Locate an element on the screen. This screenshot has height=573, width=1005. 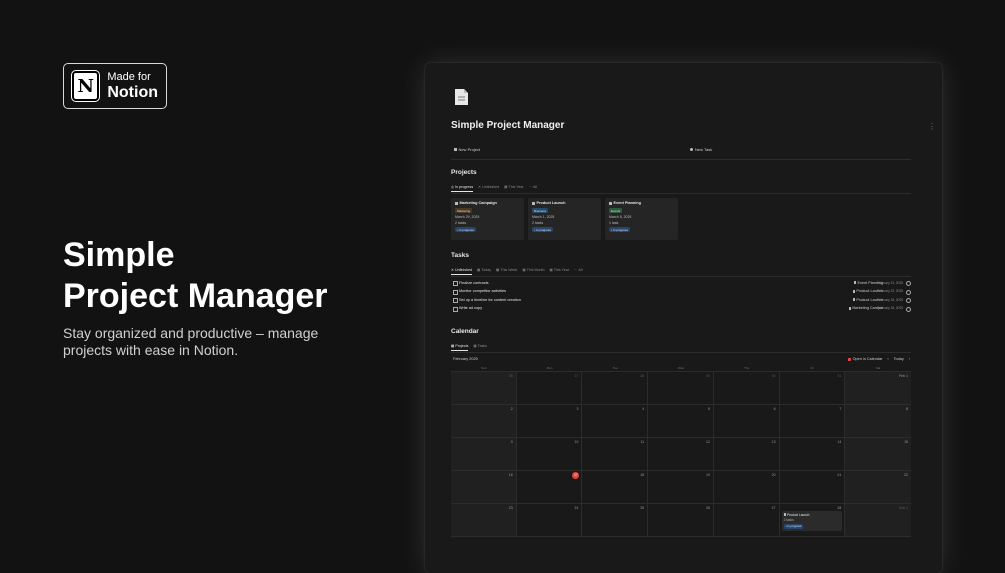
calendar-day-number: 9 is located at coordinates (511, 442).